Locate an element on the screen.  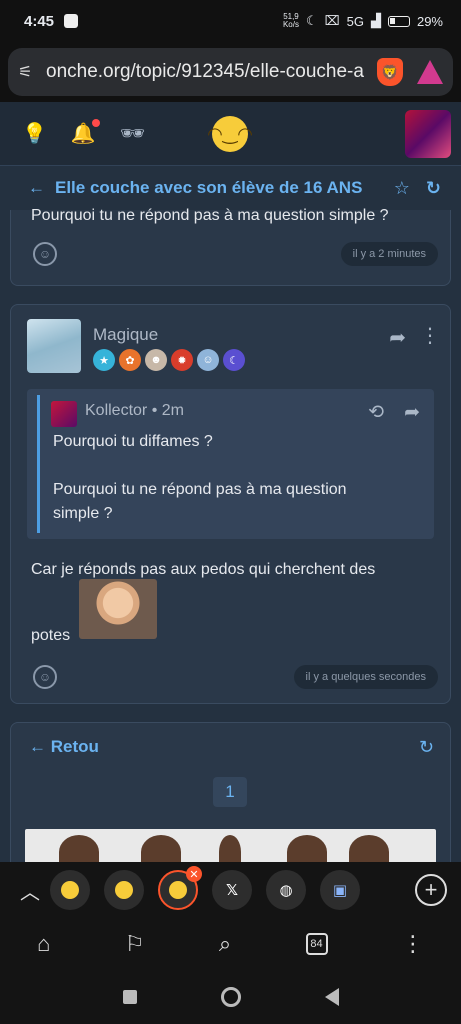
quote-line: Pourquoi tu diffames ? is located at coordinates (133, 441).